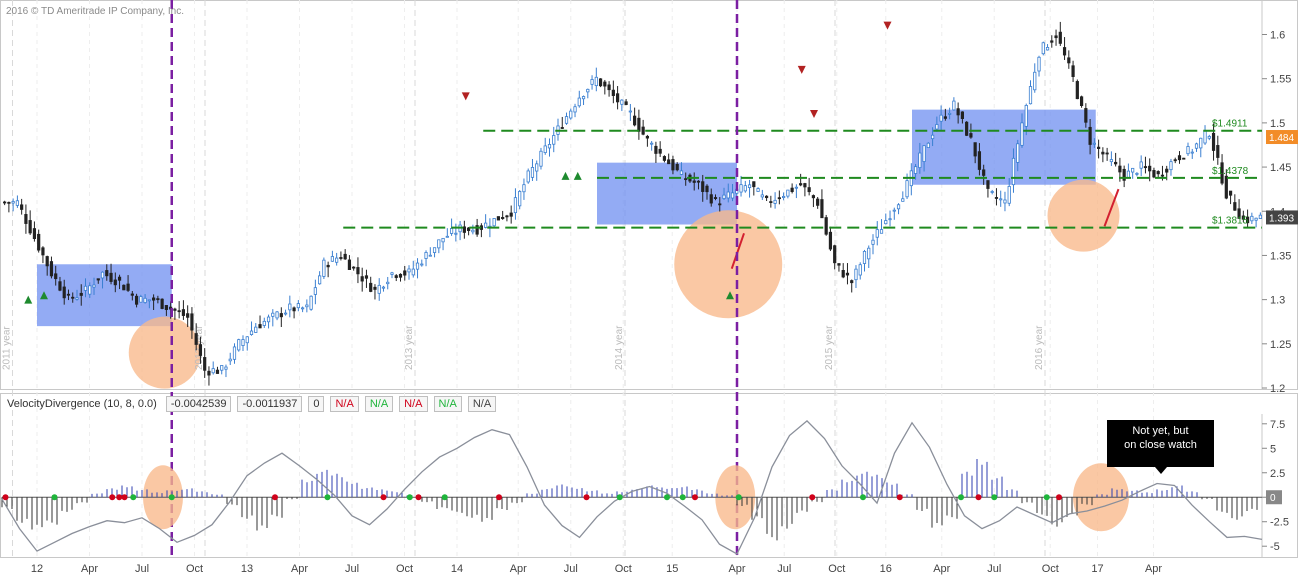 The width and height of the screenshot is (1298, 581). I want to click on x-tick-label: Oct, so click(1050, 569).